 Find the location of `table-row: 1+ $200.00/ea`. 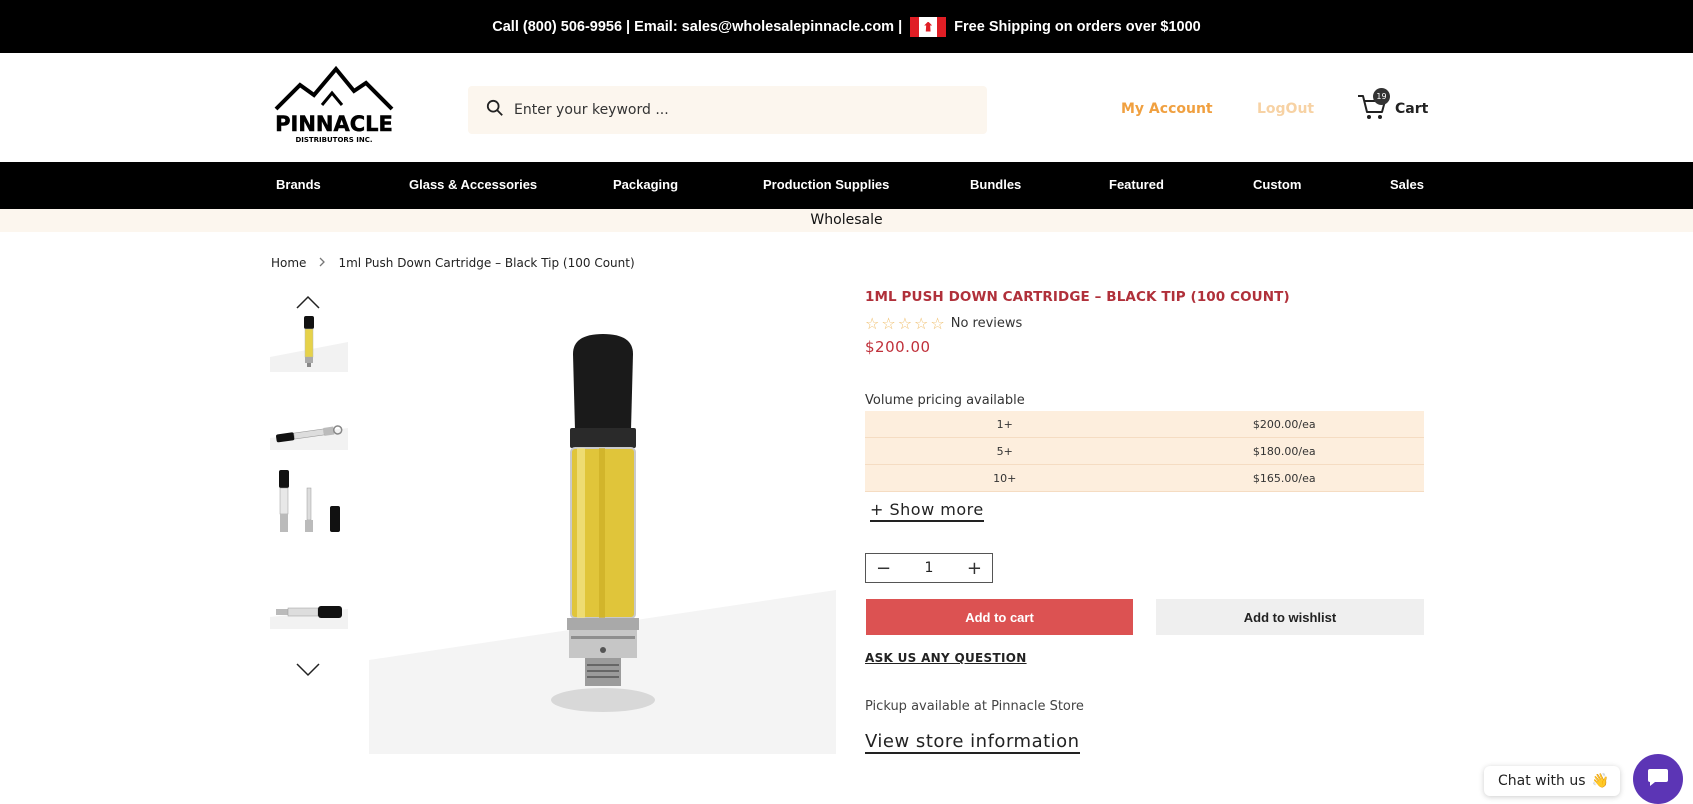

table-row: 1+ $200.00/ea is located at coordinates (1144, 424).